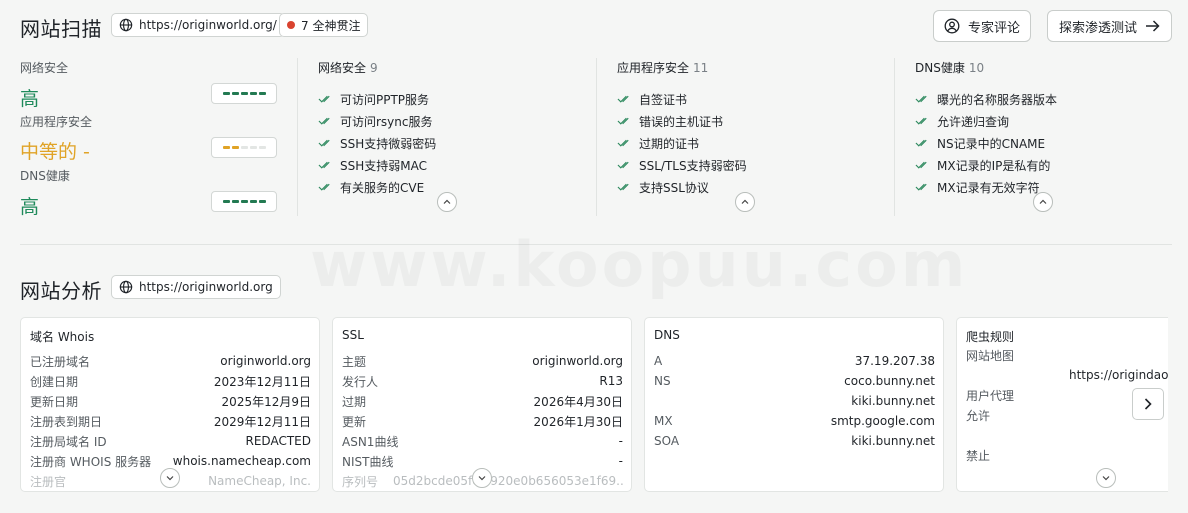 The image size is (1188, 513). Describe the element at coordinates (978, 456) in the screenshot. I see `deny-label: 禁止` at that location.